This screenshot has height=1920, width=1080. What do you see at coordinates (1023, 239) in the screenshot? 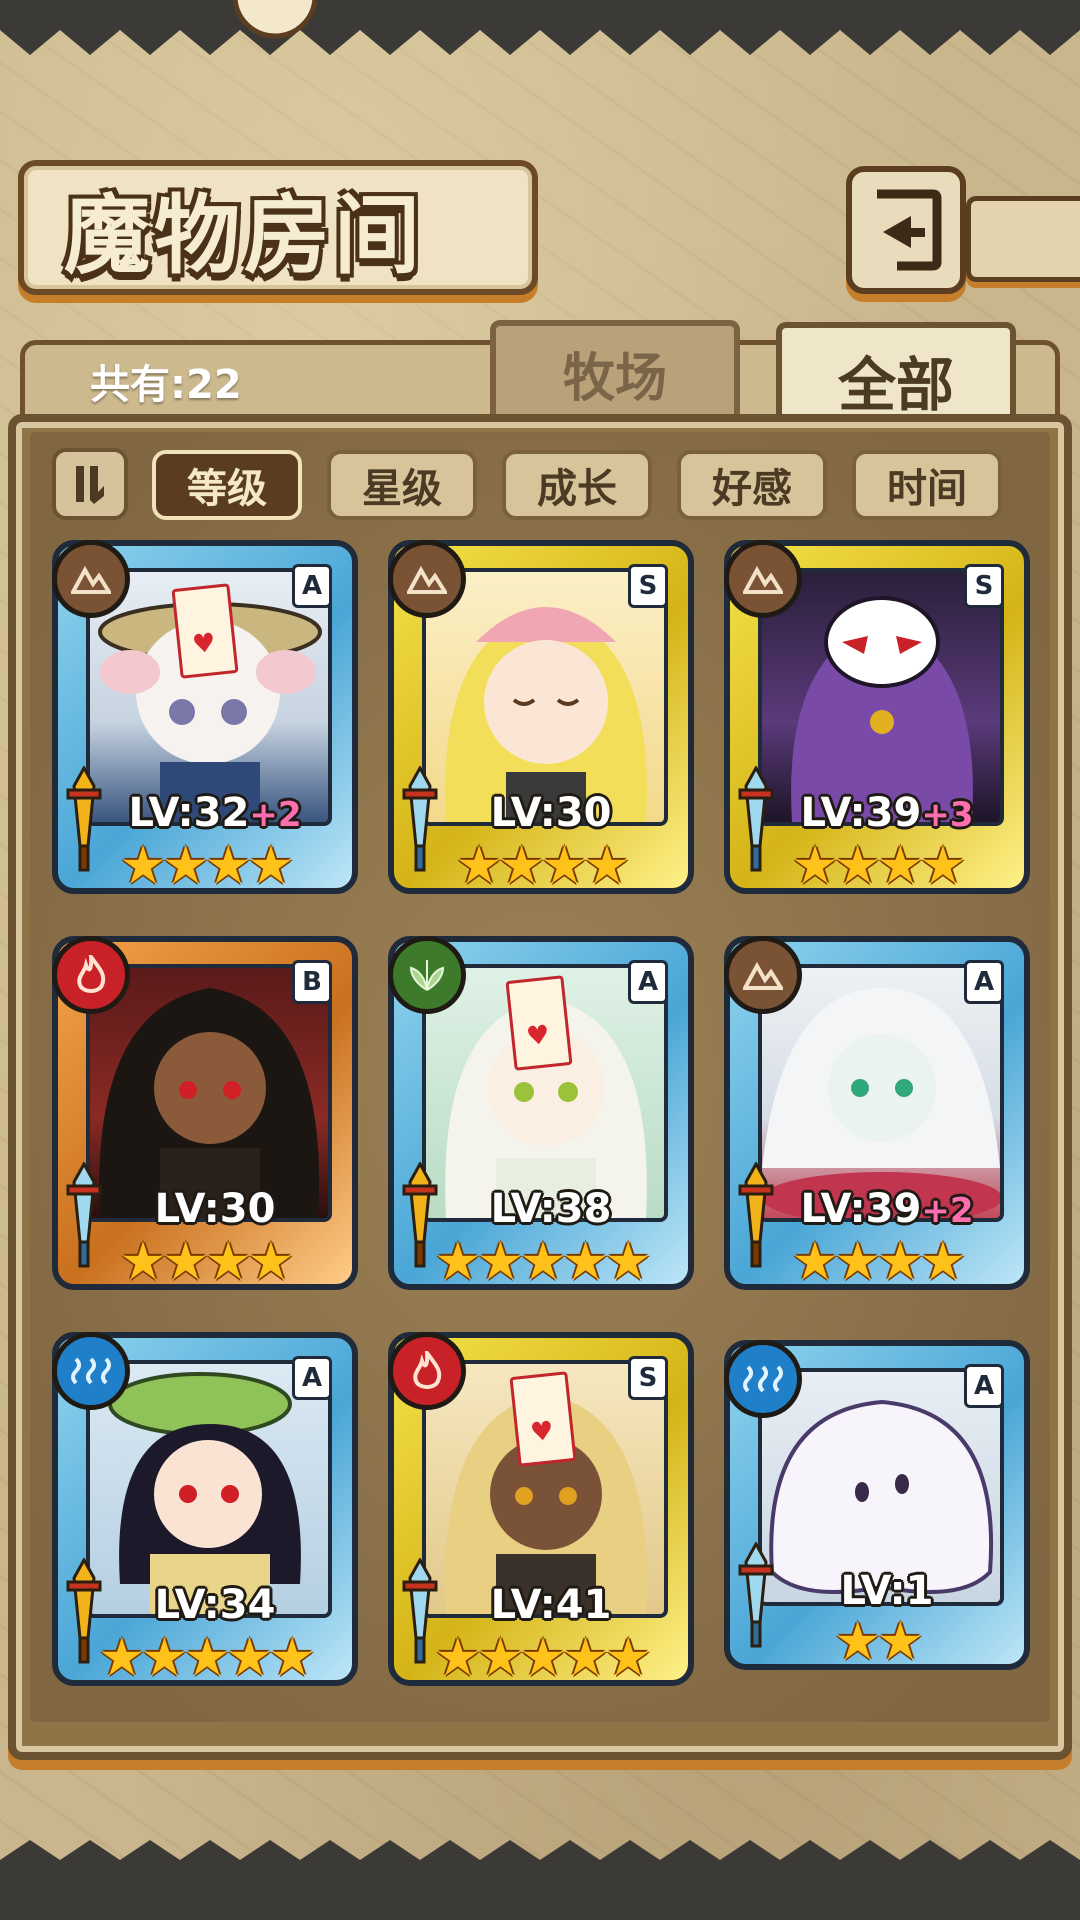
I see `back-button-rail` at bounding box center [1023, 239].